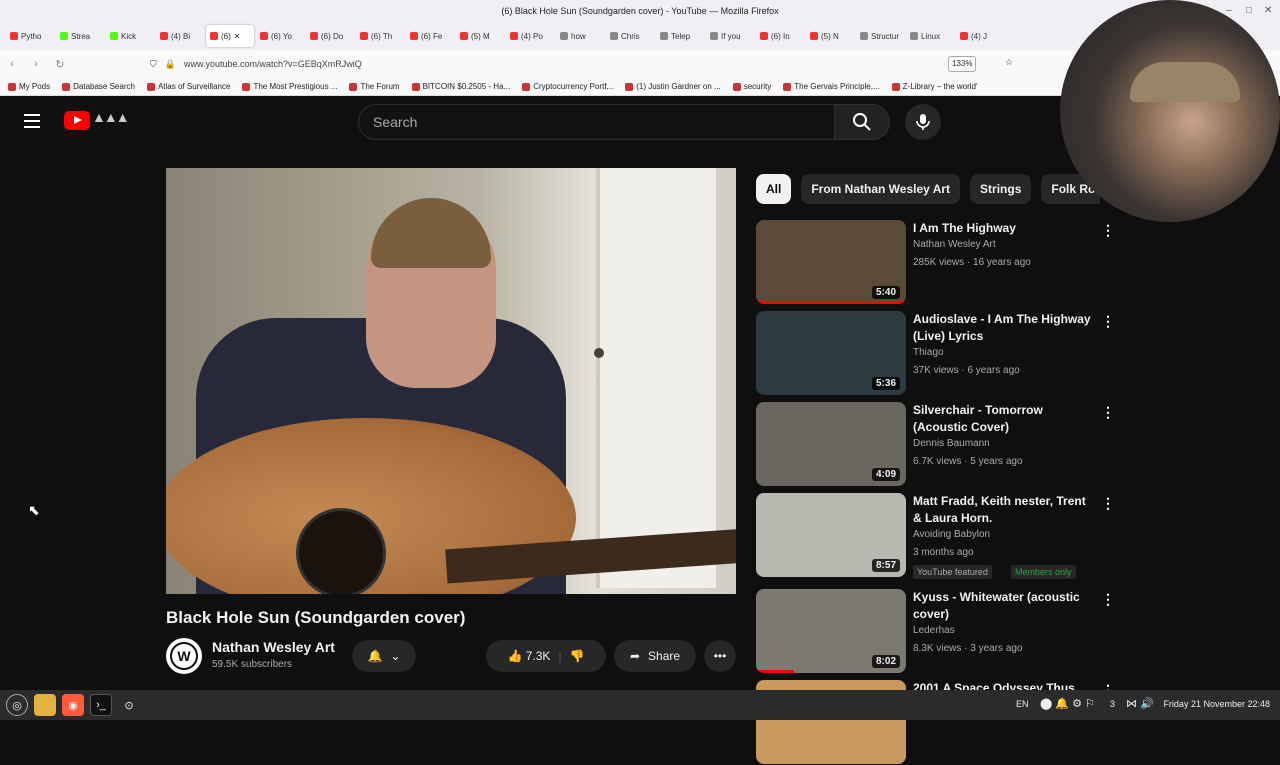  What do you see at coordinates (774, 189) in the screenshot?
I see `chip-0: All` at bounding box center [774, 189].